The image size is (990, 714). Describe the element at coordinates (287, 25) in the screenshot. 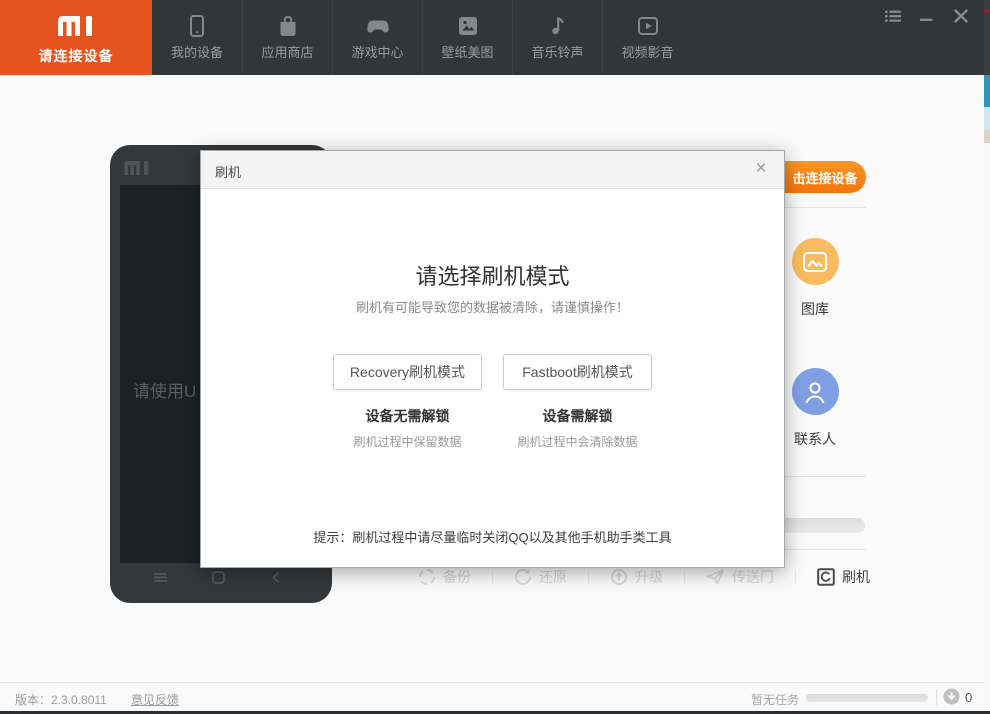

I see `store-icon` at that location.